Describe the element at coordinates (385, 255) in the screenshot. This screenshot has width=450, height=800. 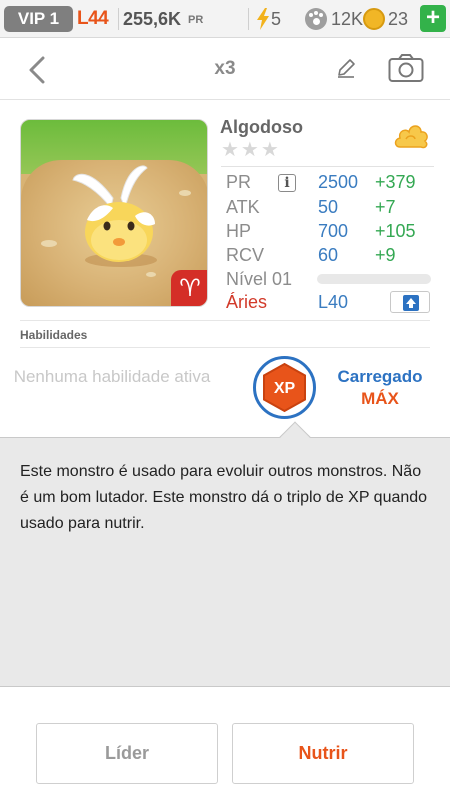
I see `stat-bonus: +9` at that location.